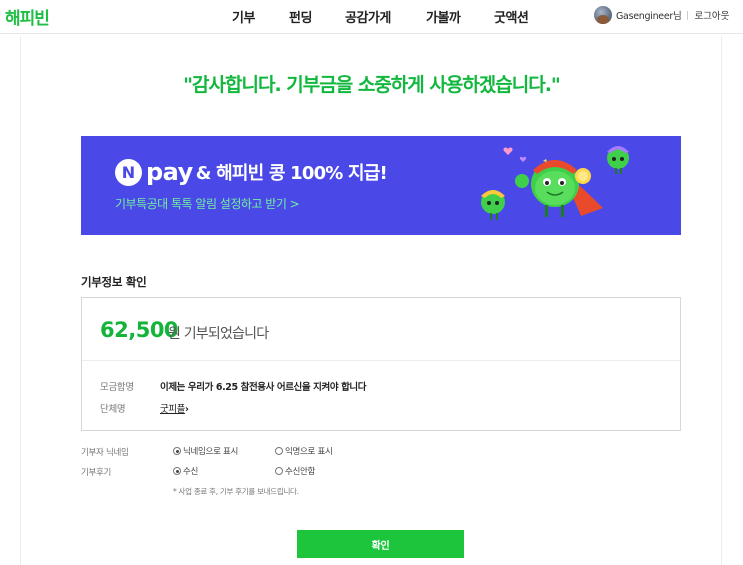 This screenshot has width=743, height=565. Describe the element at coordinates (649, 15) in the screenshot. I see `username: Gasengineer님` at that location.